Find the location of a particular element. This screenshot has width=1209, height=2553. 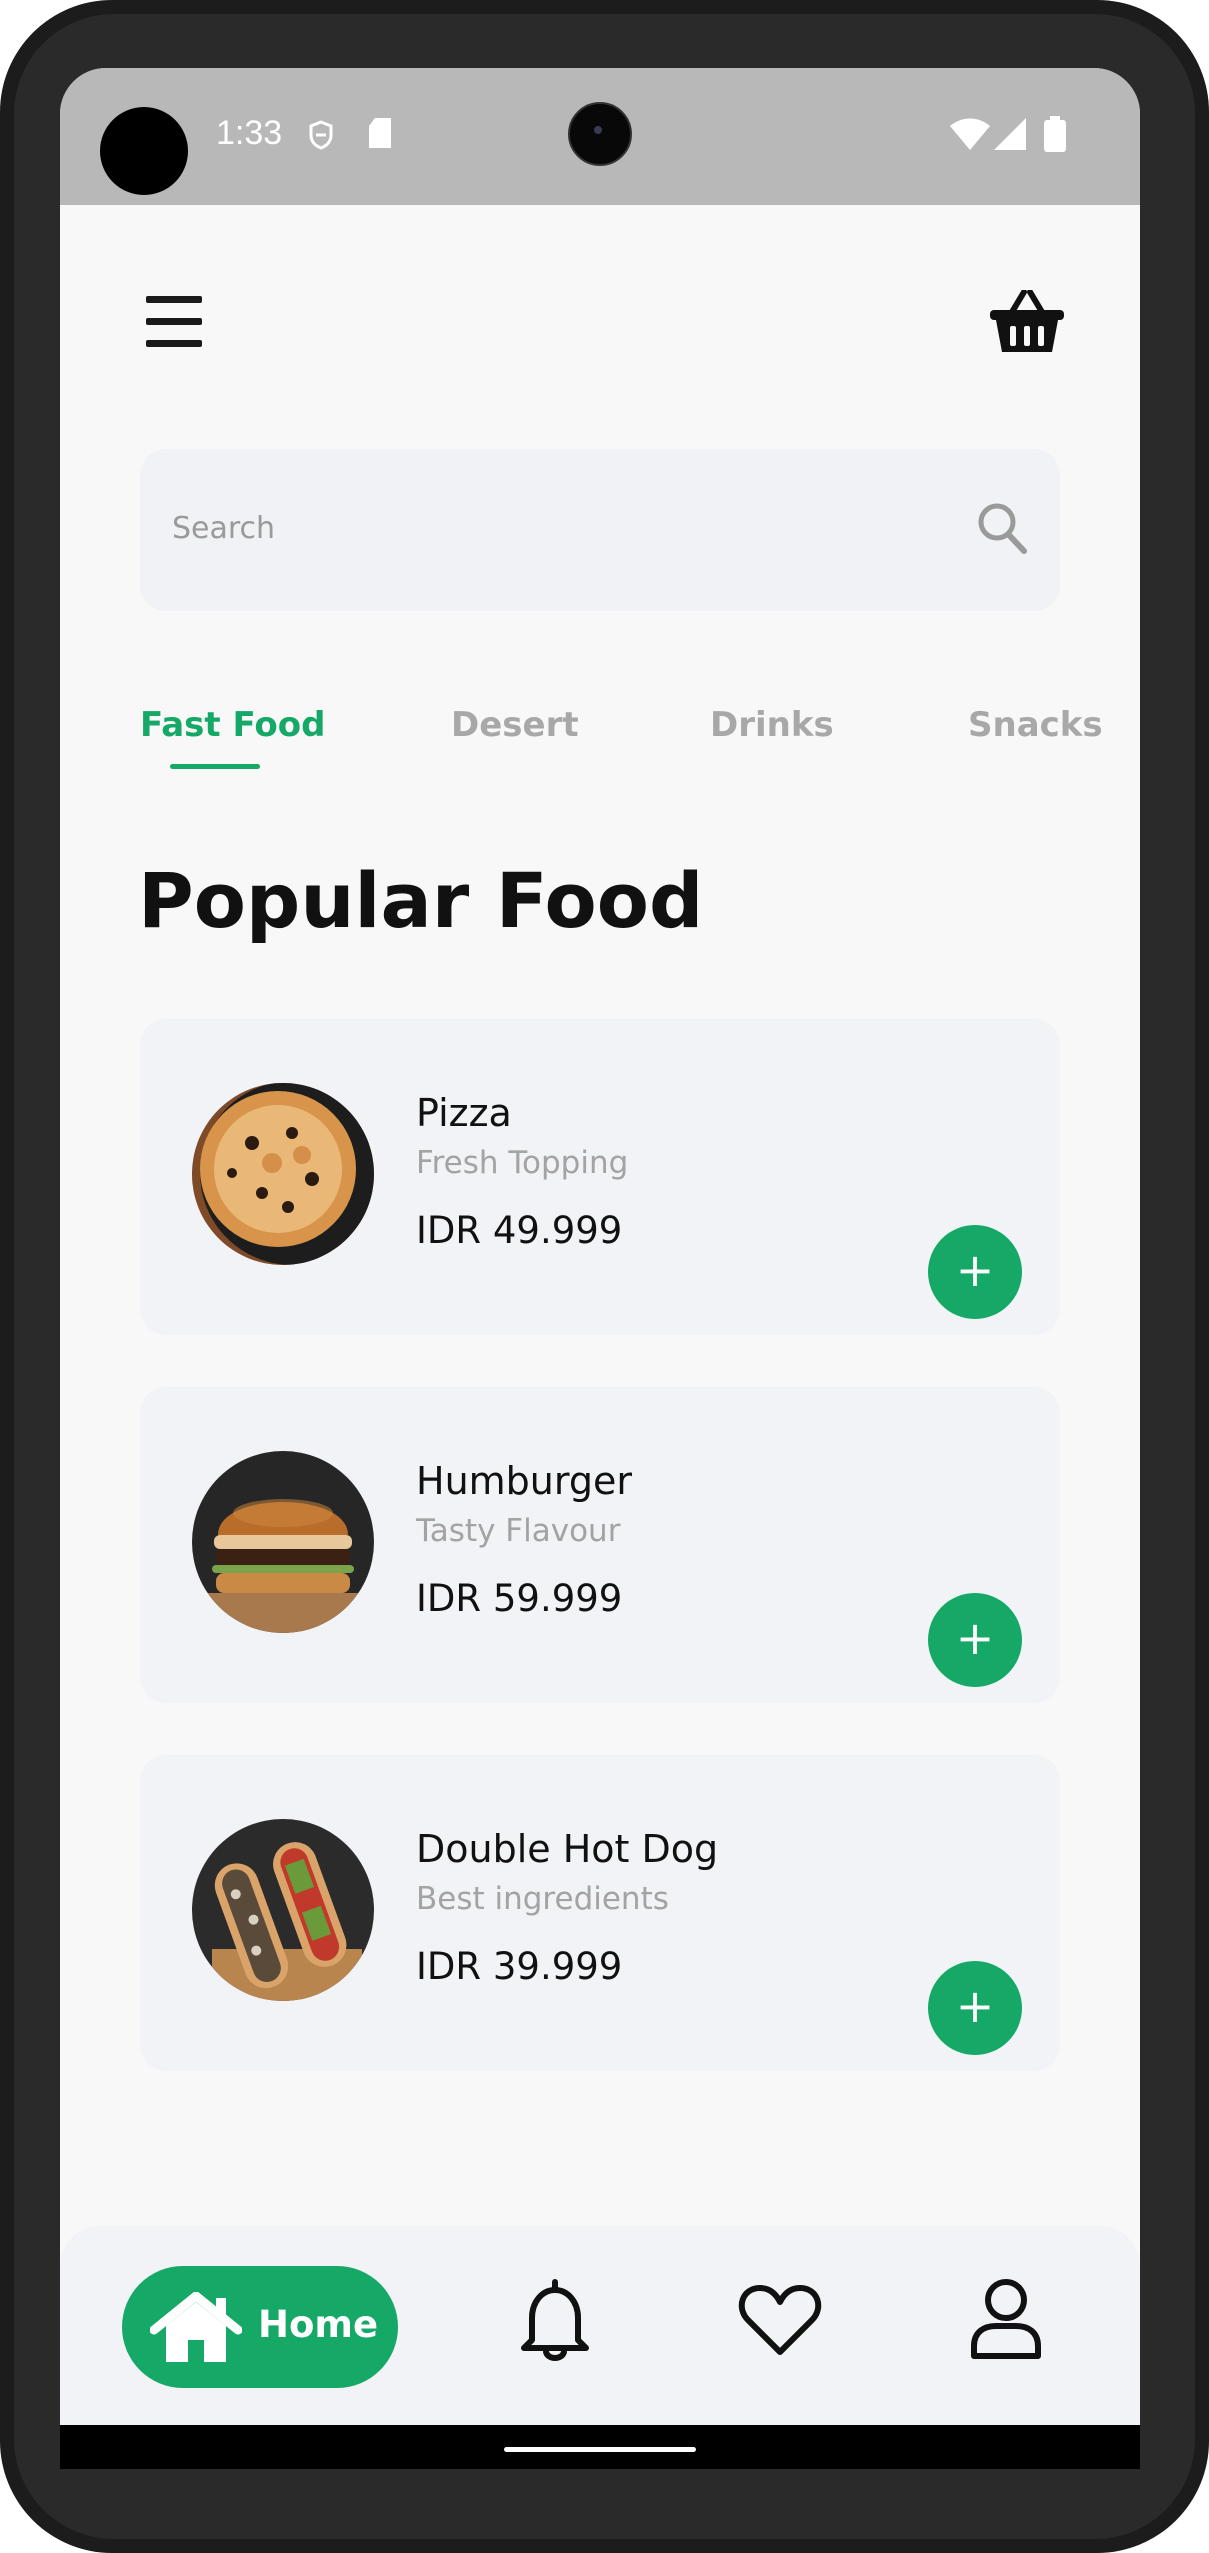

status-bar: 1:33 is located at coordinates (600, 136).